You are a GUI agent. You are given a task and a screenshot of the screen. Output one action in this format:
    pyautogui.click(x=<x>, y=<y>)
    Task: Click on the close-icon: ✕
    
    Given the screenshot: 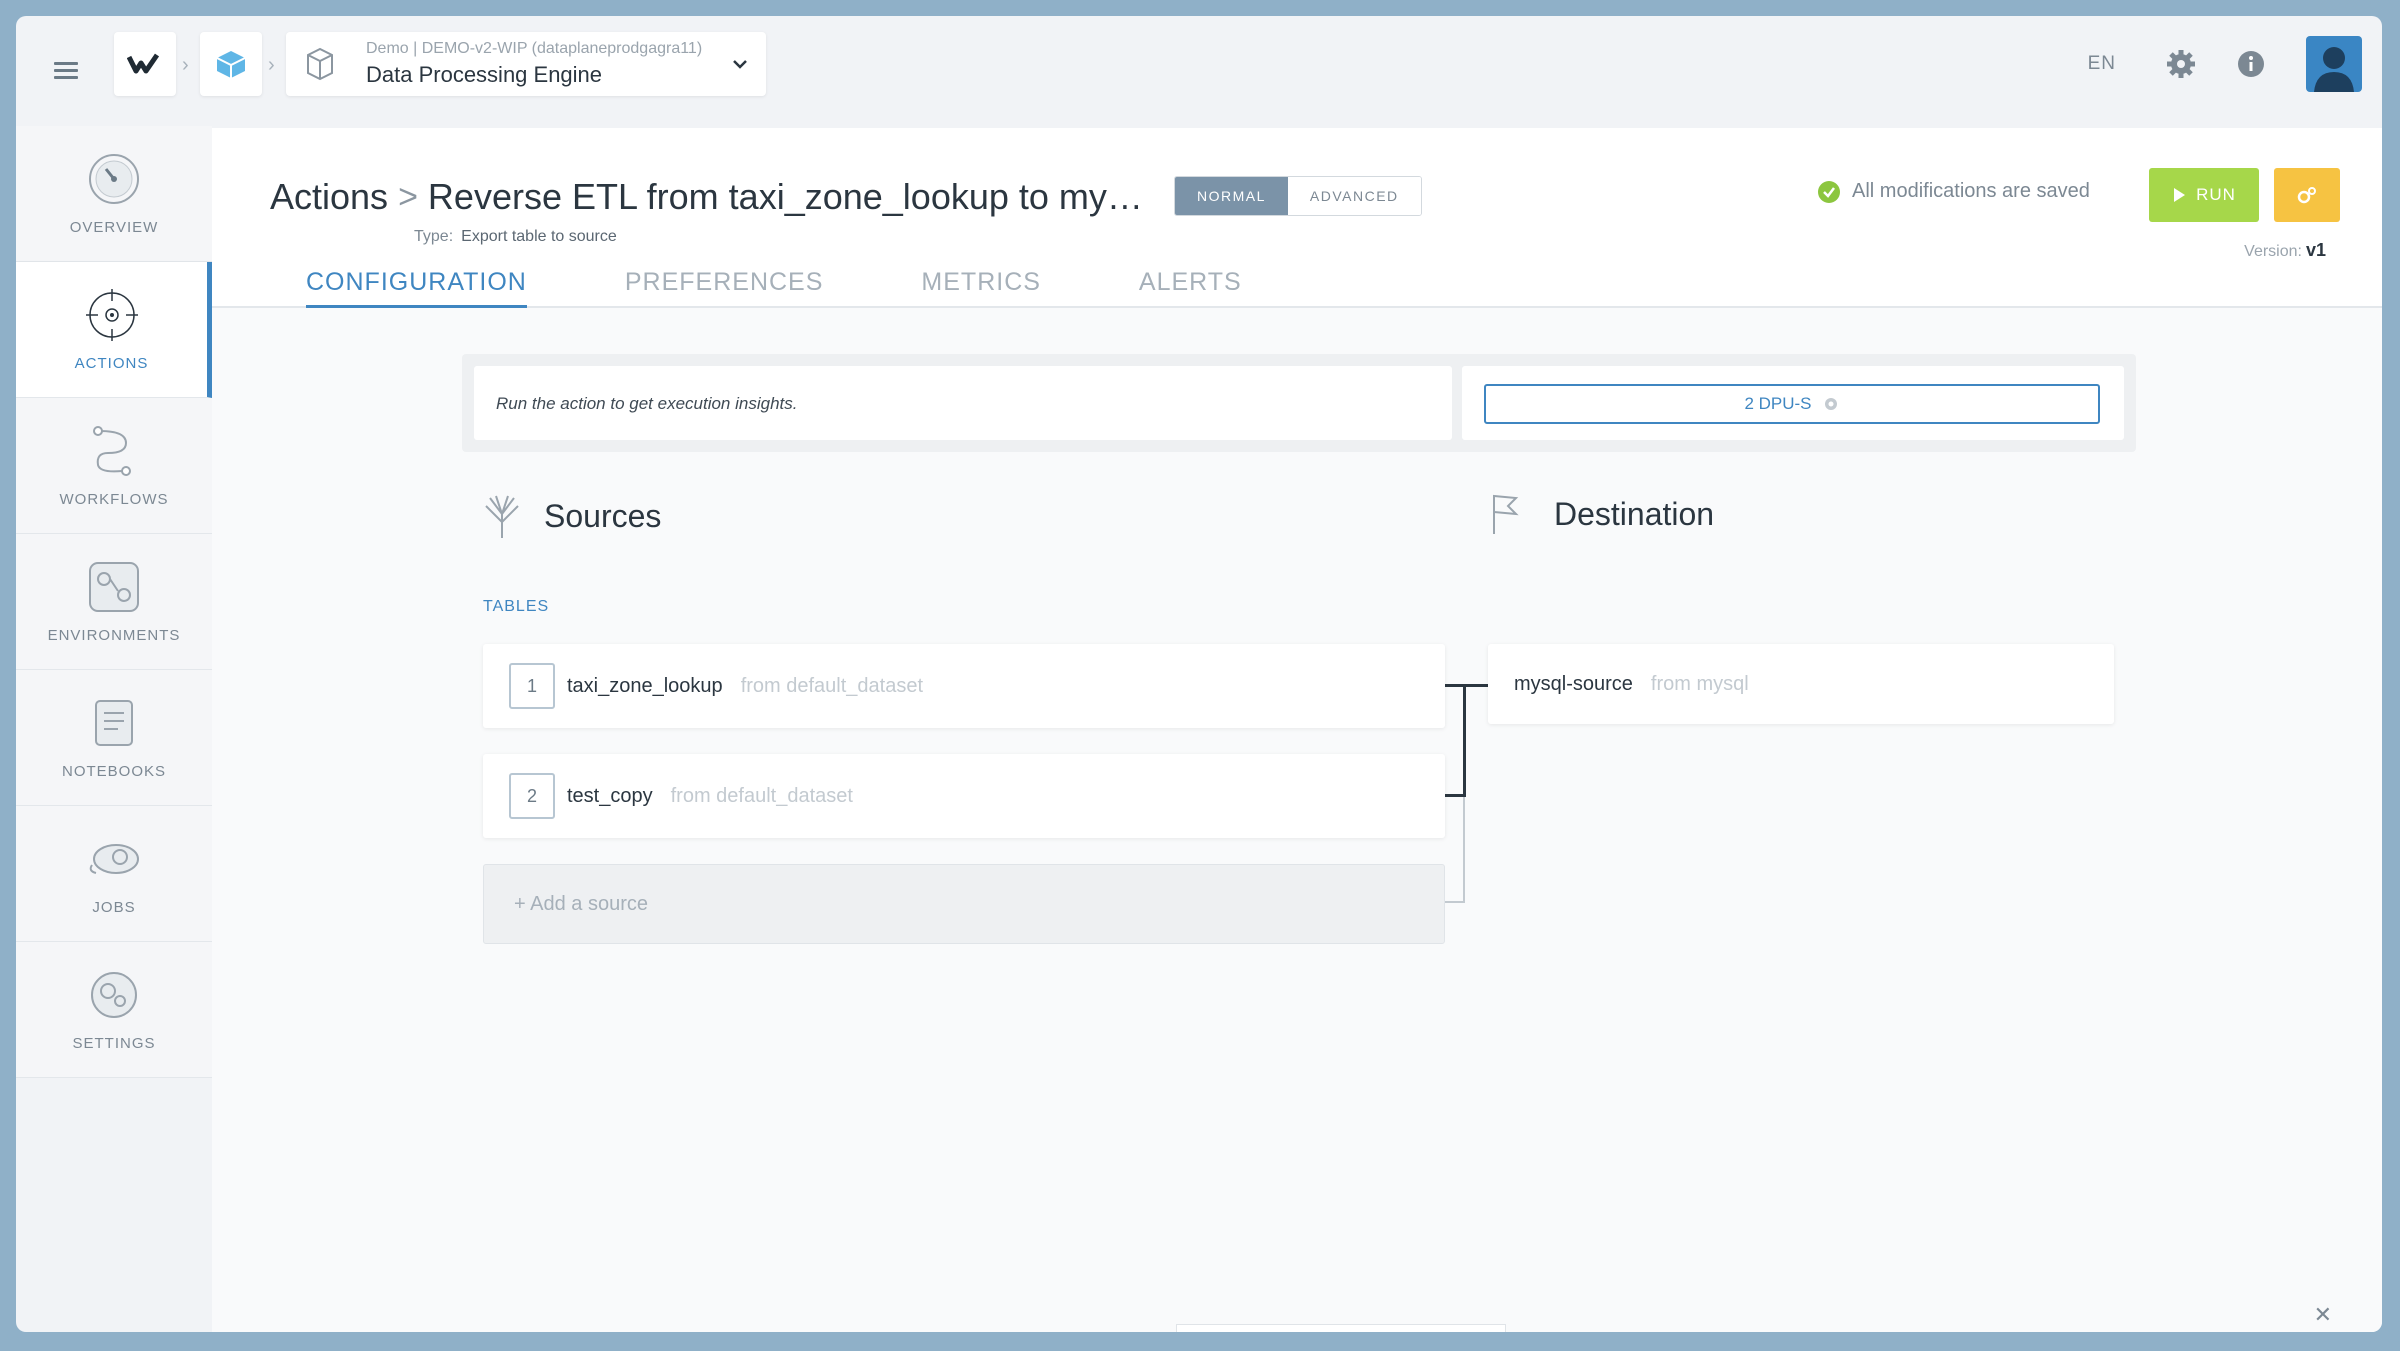 What is the action you would take?
    pyautogui.click(x=2323, y=1315)
    